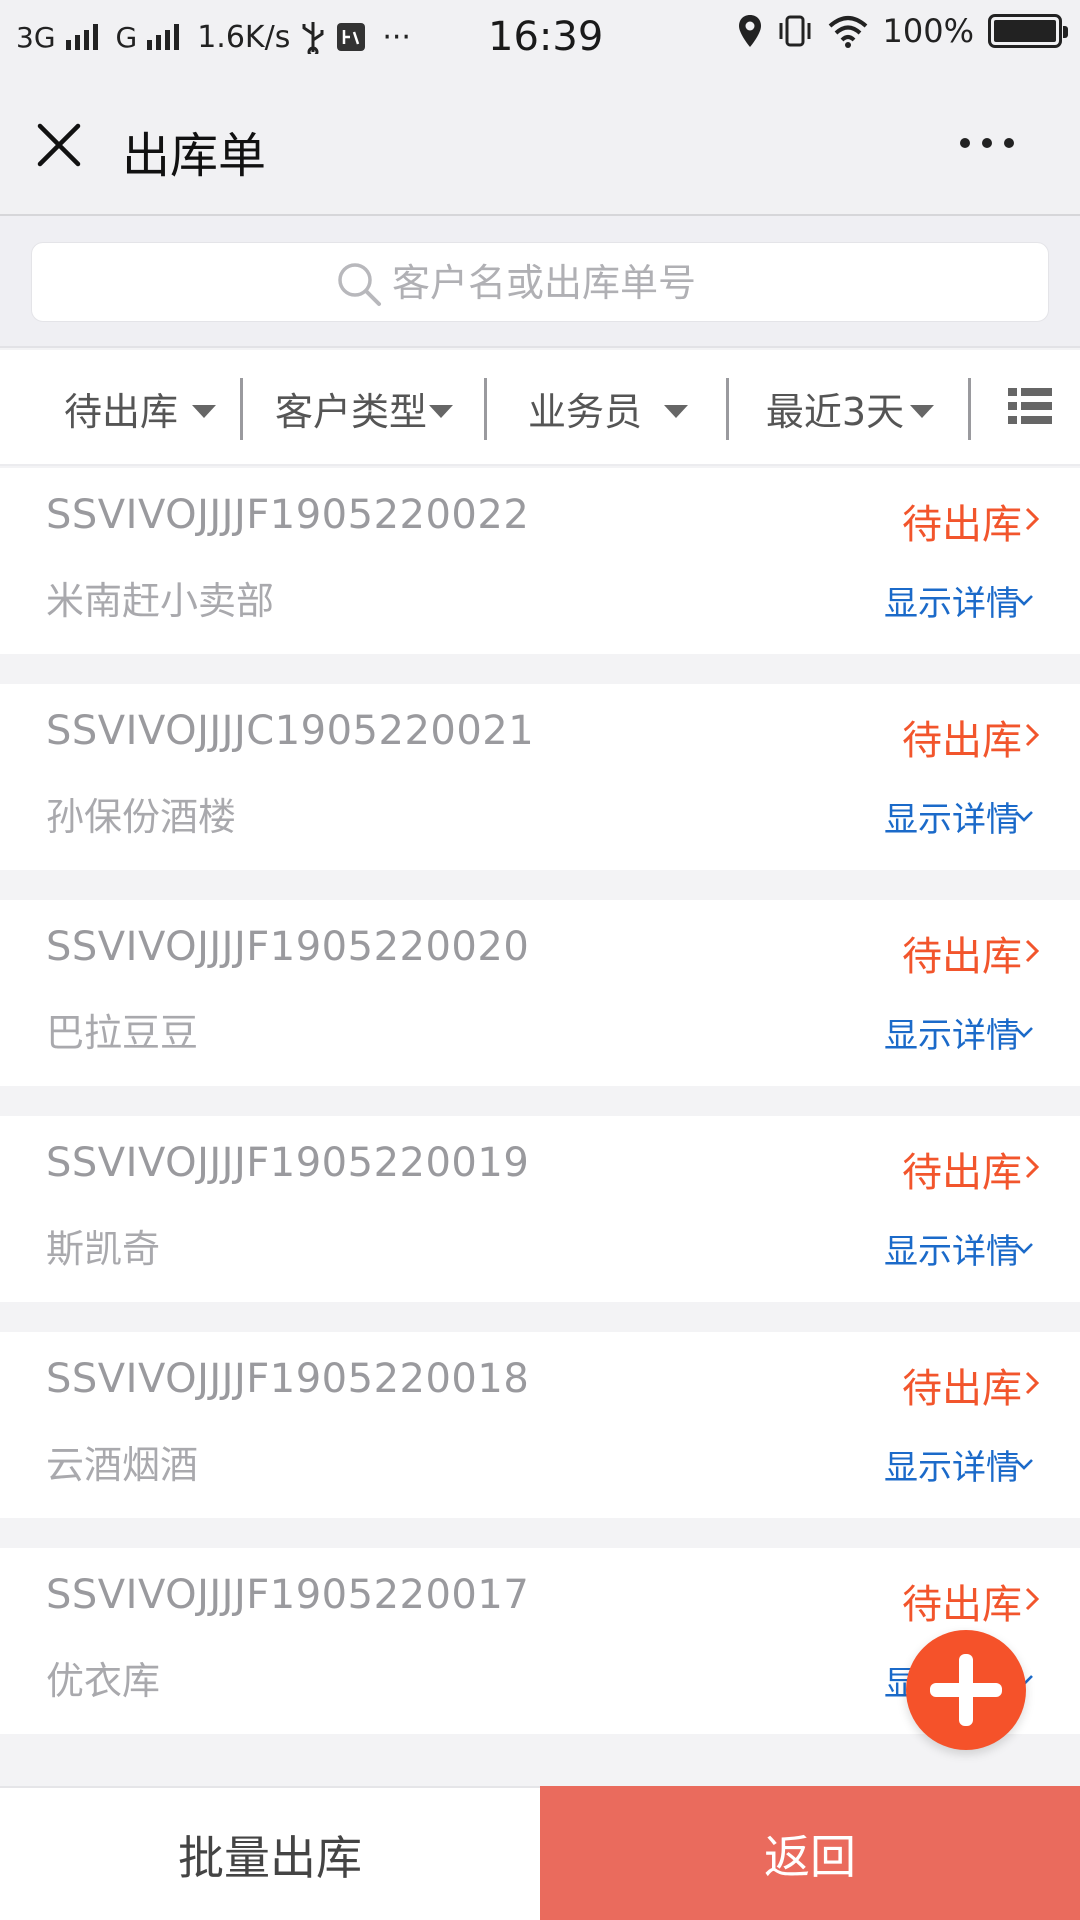 The height and width of the screenshot is (1920, 1080). Describe the element at coordinates (540, 561) in the screenshot. I see `order-card: SSVIVOJJJJF1905220022 米南赶小卖部 待出库 显示详情` at that location.